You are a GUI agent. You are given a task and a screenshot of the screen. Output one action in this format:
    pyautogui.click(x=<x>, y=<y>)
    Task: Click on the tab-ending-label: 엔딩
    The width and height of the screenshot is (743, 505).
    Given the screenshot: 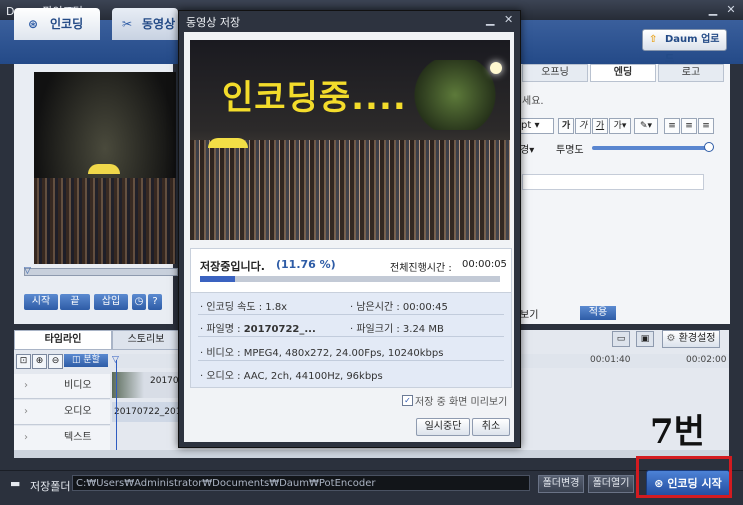 What is the action you would take?
    pyautogui.click(x=623, y=72)
    